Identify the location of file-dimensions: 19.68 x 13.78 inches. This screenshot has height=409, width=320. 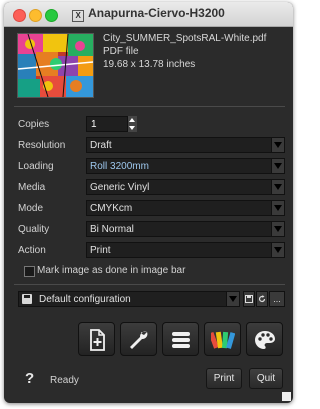
(149, 64).